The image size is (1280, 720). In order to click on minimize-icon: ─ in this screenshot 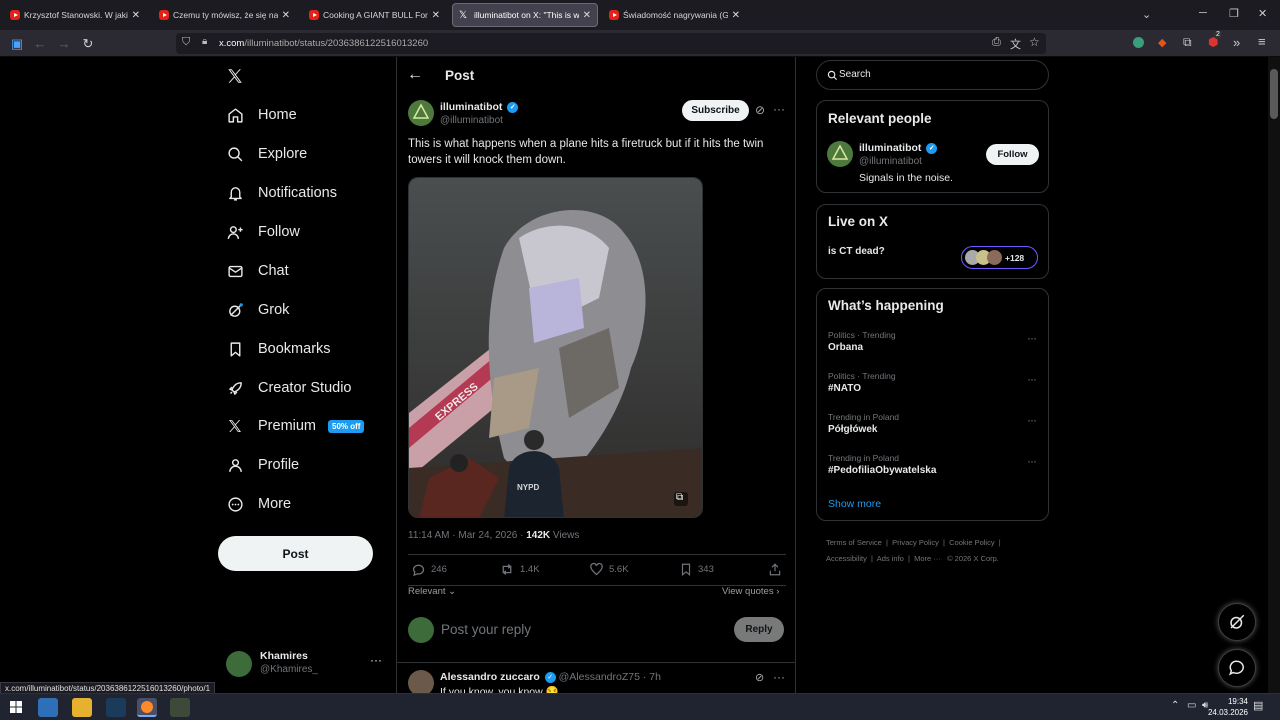, I will do `click(1203, 13)`.